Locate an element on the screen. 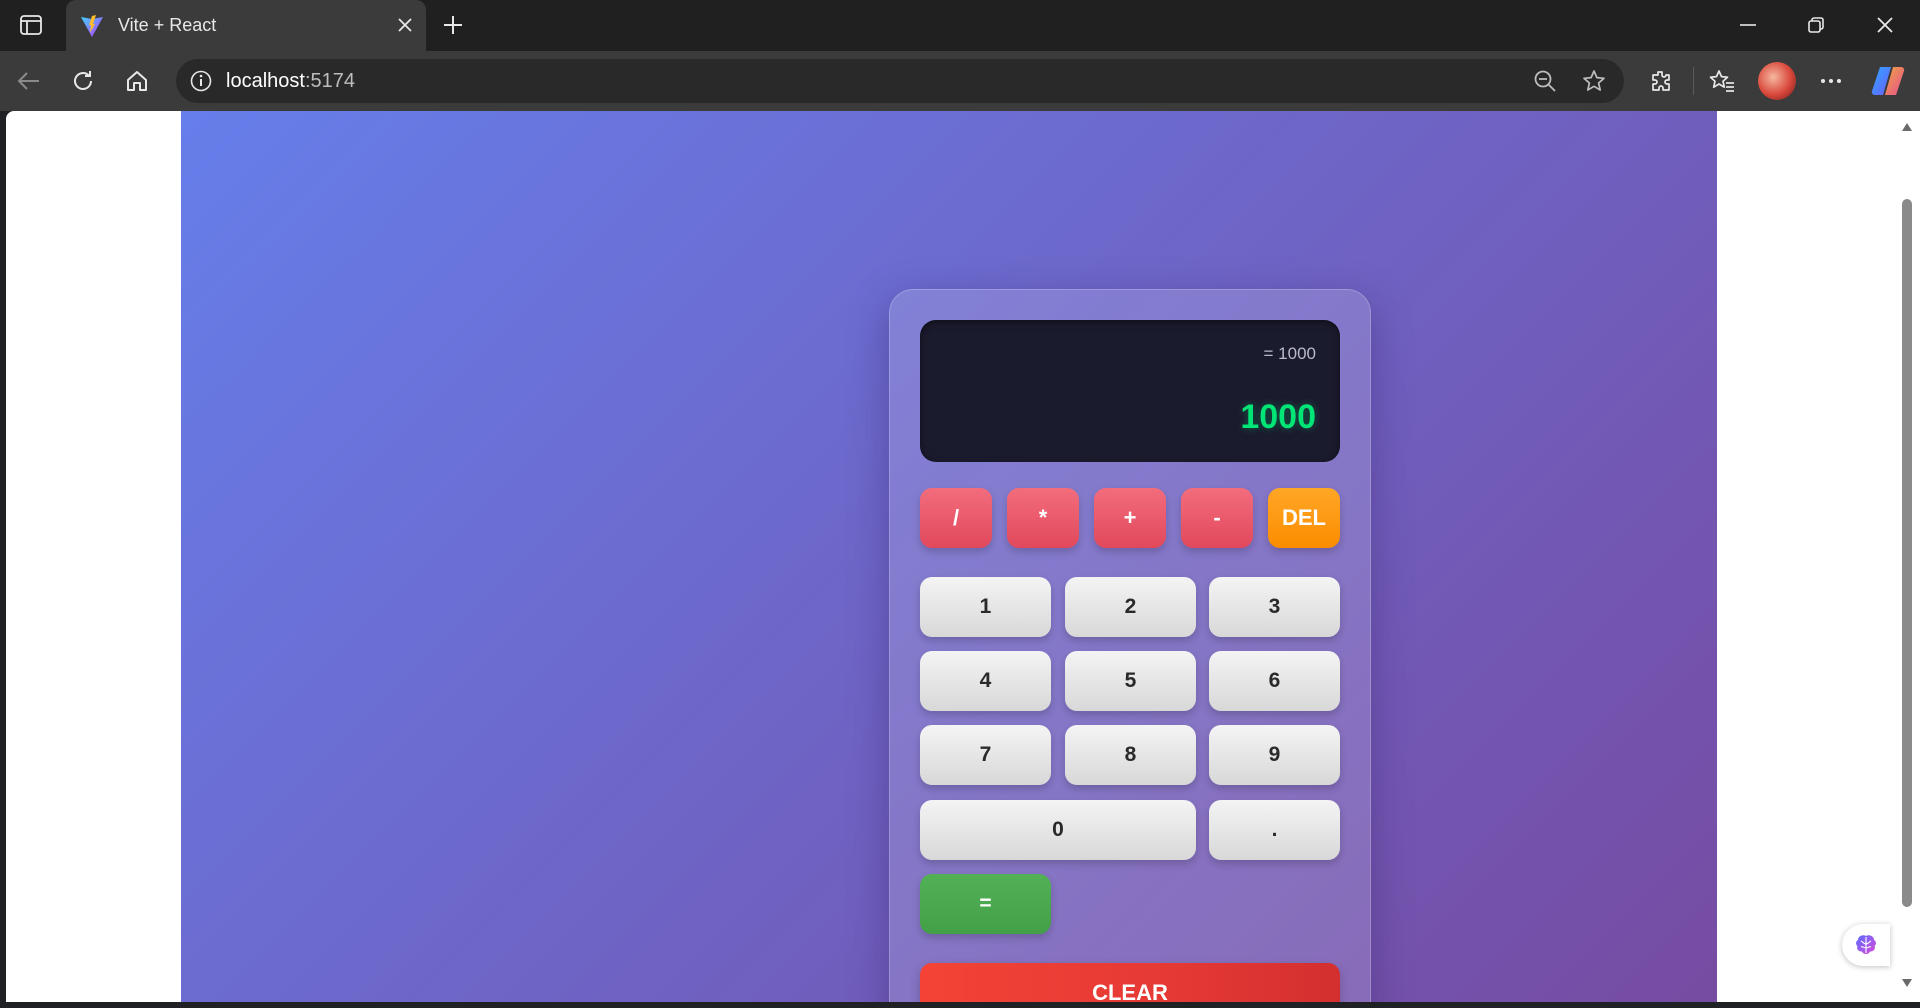 The height and width of the screenshot is (1008, 1920). new-tab-icon is located at coordinates (453, 25).